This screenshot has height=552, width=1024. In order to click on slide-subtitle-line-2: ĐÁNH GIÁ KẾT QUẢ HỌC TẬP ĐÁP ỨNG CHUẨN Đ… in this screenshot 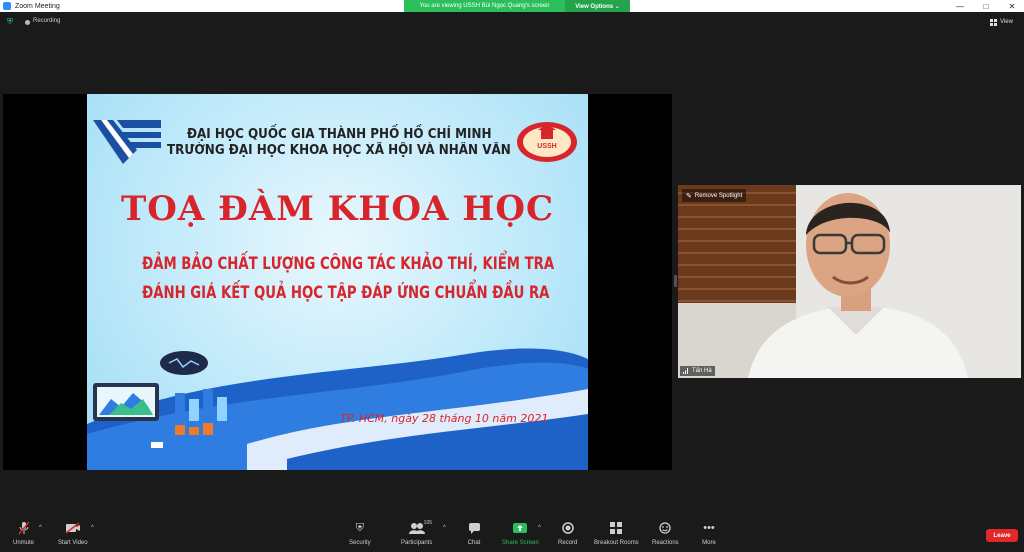, I will do `click(346, 293)`.